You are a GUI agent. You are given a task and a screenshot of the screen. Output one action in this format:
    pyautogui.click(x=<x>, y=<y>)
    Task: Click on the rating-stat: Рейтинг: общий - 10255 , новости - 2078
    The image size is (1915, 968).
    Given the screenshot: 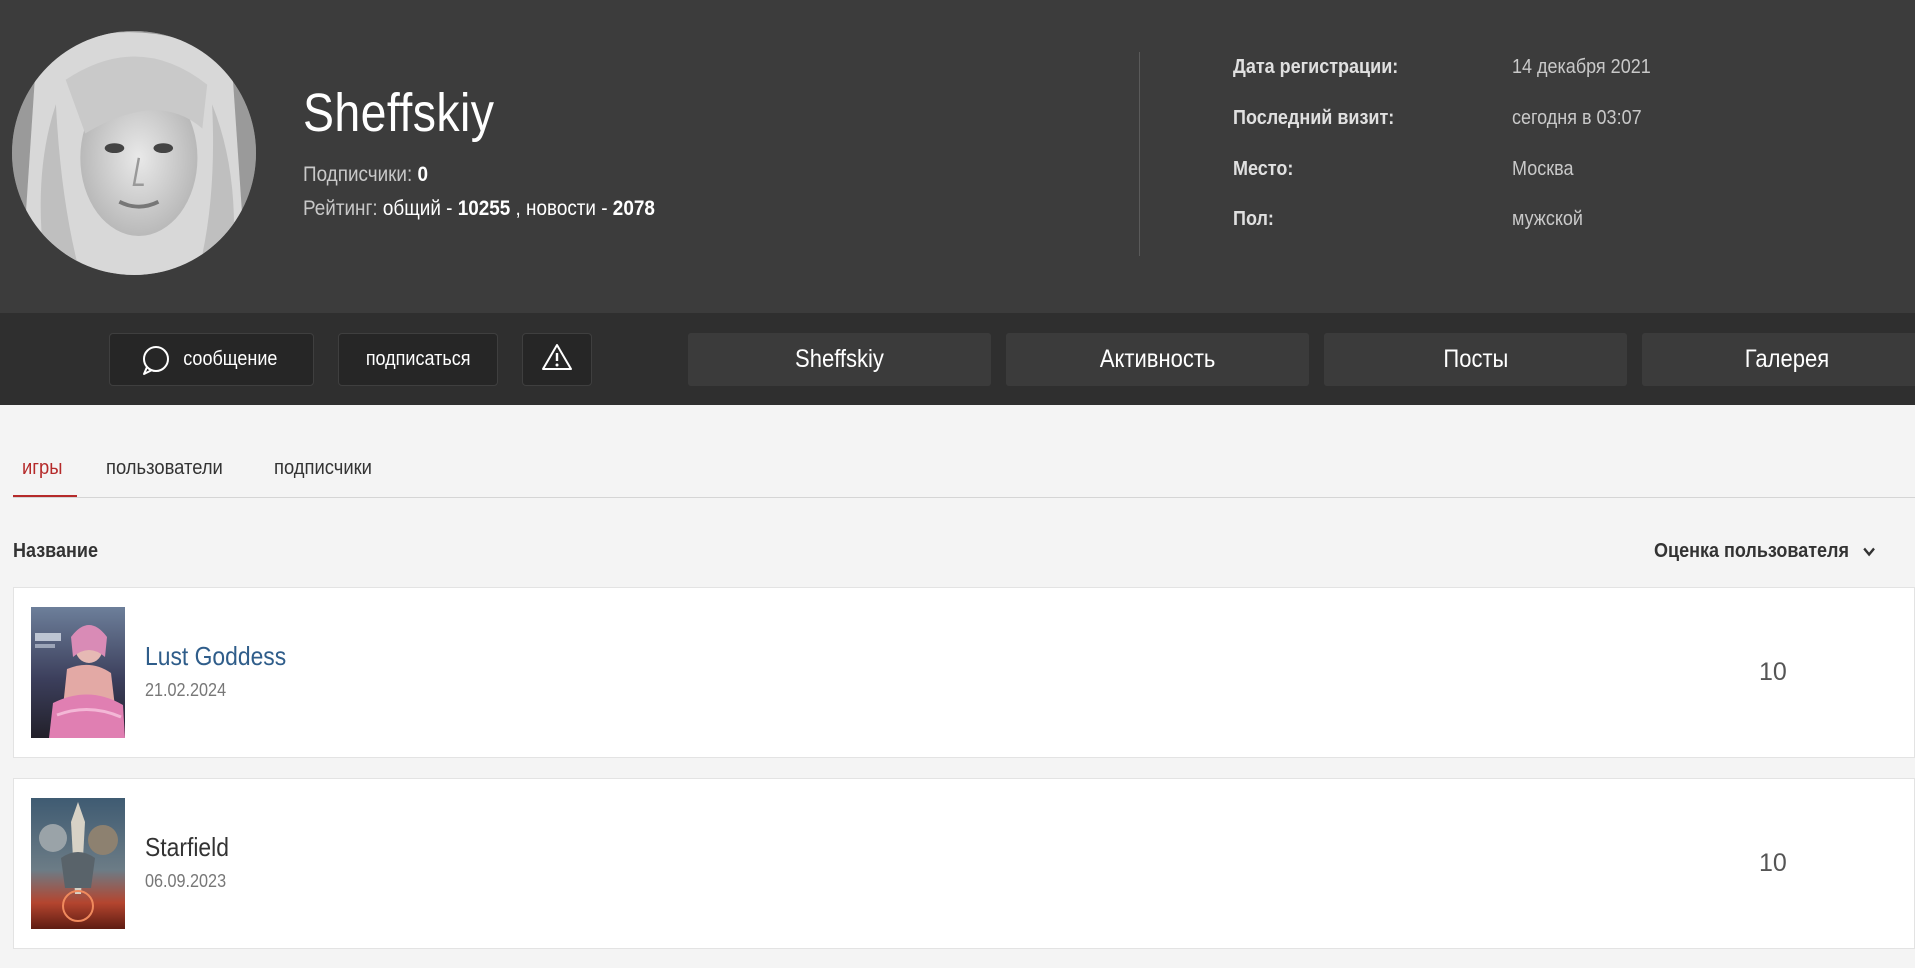 What is the action you would take?
    pyautogui.click(x=479, y=209)
    